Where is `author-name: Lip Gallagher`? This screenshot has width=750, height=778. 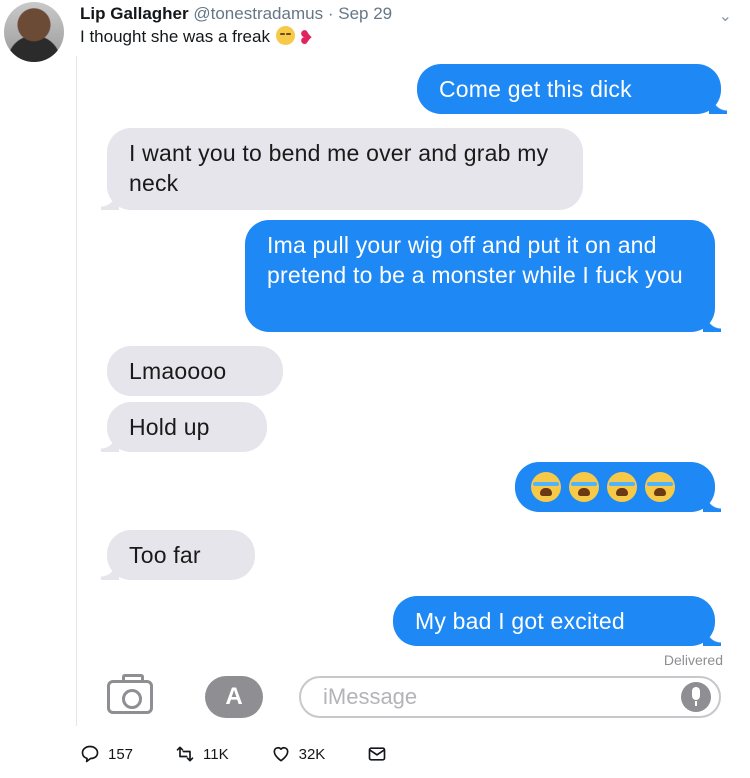
author-name: Lip Gallagher is located at coordinates (134, 13).